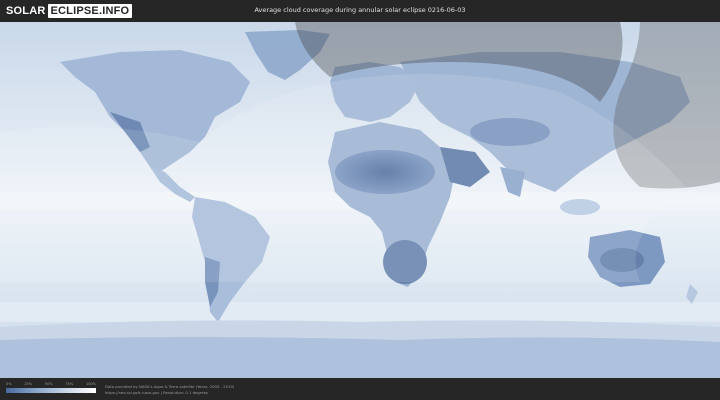 Image resolution: width=720 pixels, height=400 pixels. Describe the element at coordinates (360, 357) in the screenshot. I see `antarctica-interior` at that location.